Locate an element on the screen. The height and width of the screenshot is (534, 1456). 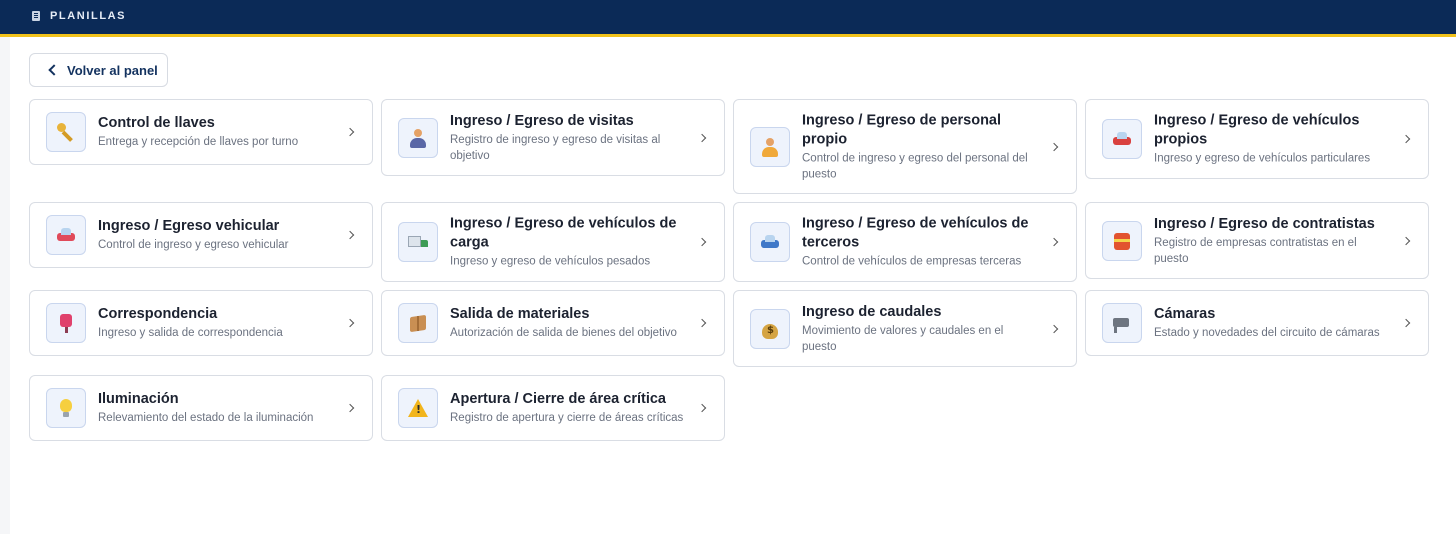
key-icon is located at coordinates (66, 132).